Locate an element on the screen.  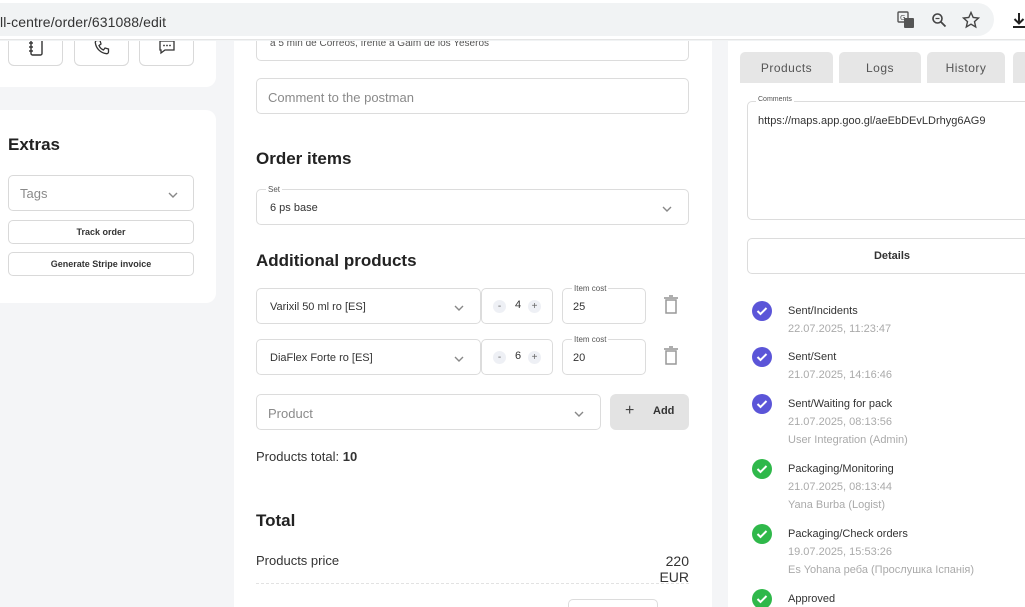
item-cost-input: Item cost 25 is located at coordinates (604, 304).